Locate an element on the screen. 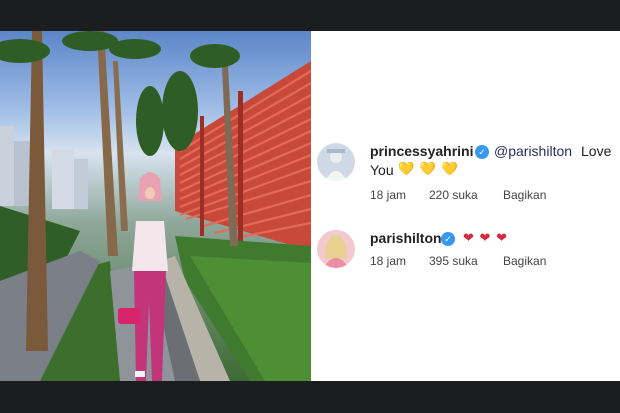 This screenshot has height=413, width=620. comment-likes: 220 suka is located at coordinates (453, 195).